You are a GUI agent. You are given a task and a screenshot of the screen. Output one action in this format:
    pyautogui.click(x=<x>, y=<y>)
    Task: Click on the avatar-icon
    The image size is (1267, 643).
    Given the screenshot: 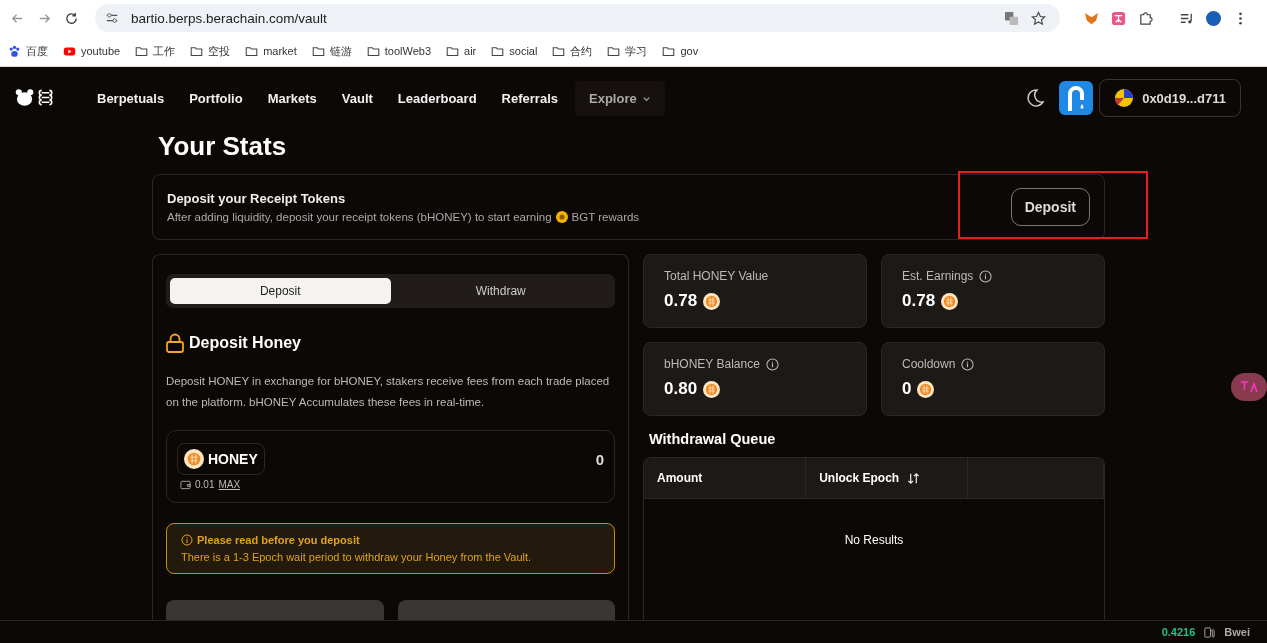 What is the action you would take?
    pyautogui.click(x=1124, y=98)
    